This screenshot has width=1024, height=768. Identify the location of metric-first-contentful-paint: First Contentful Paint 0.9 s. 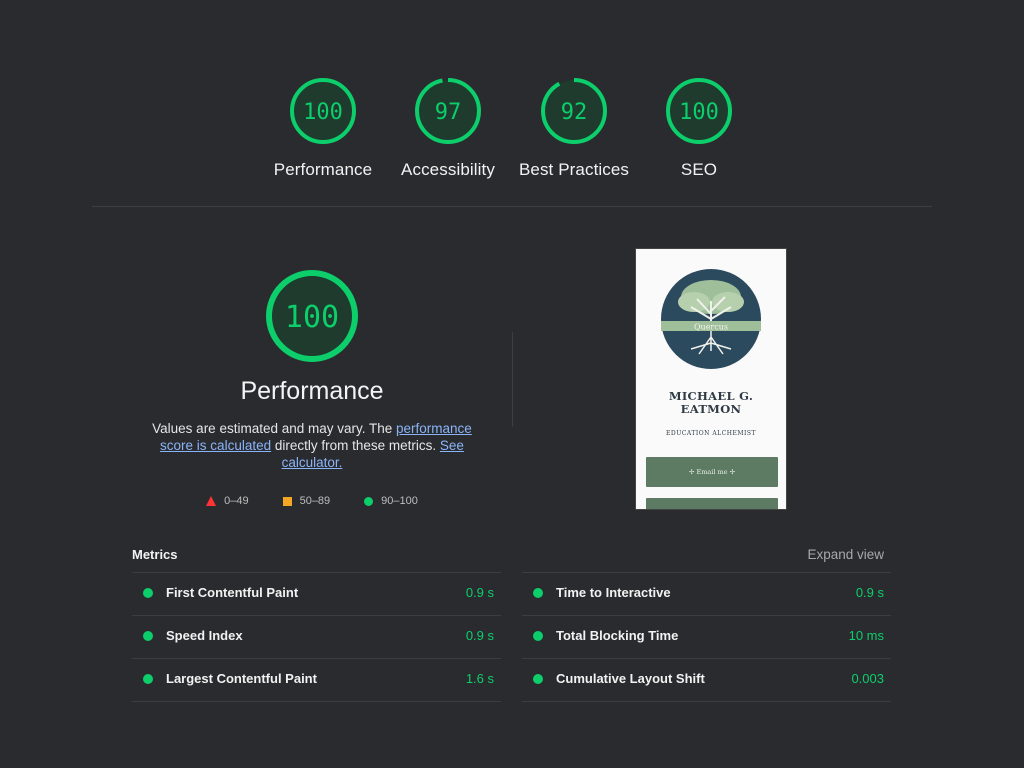
(316, 593).